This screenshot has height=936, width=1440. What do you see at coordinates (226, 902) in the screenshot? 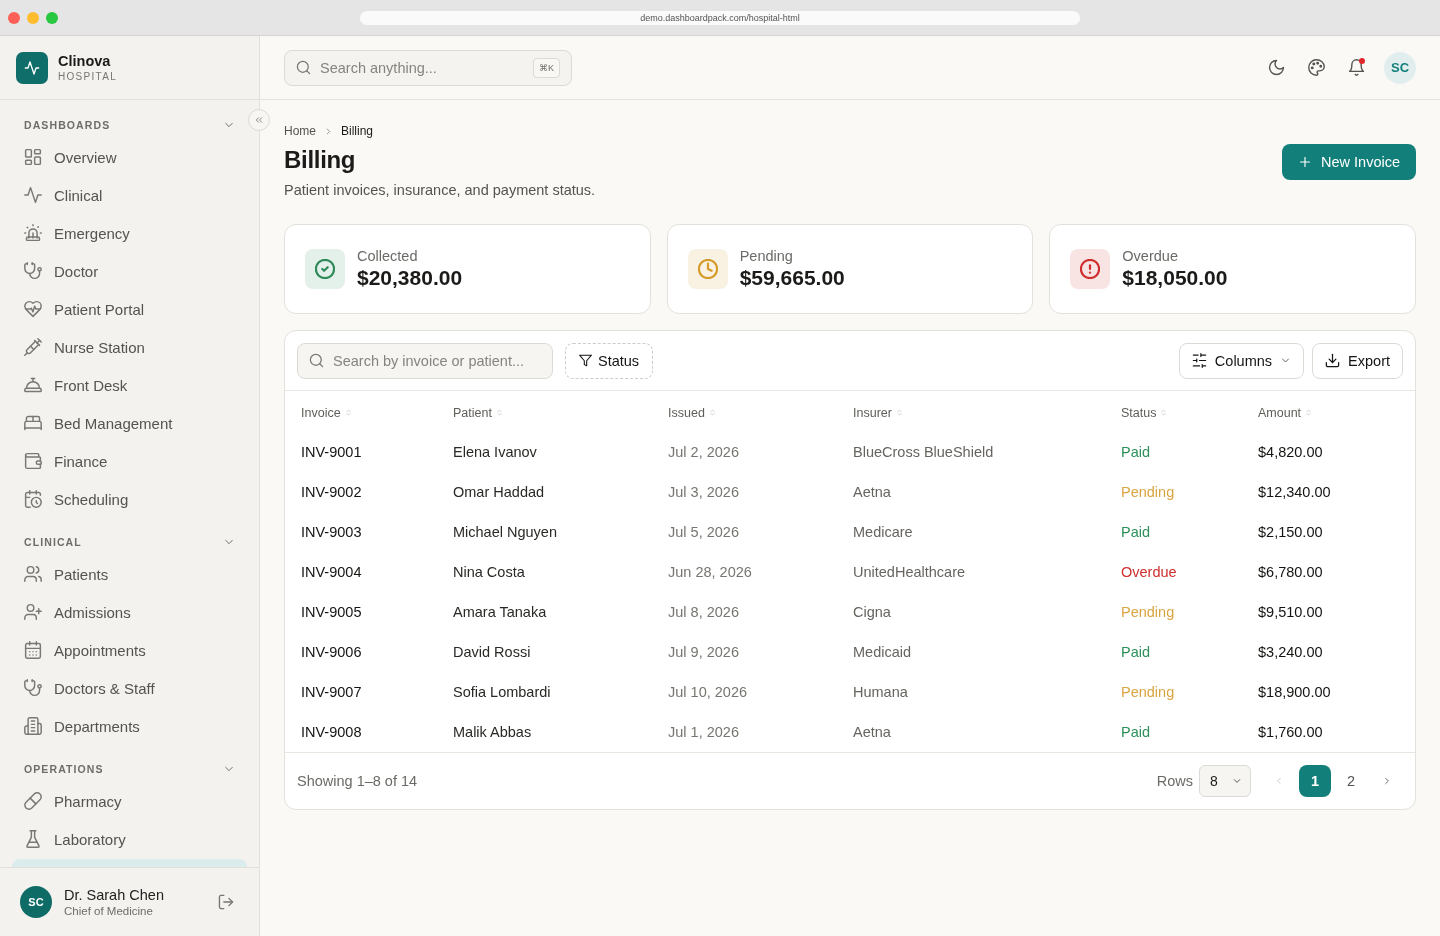
I see `logout-icon` at bounding box center [226, 902].